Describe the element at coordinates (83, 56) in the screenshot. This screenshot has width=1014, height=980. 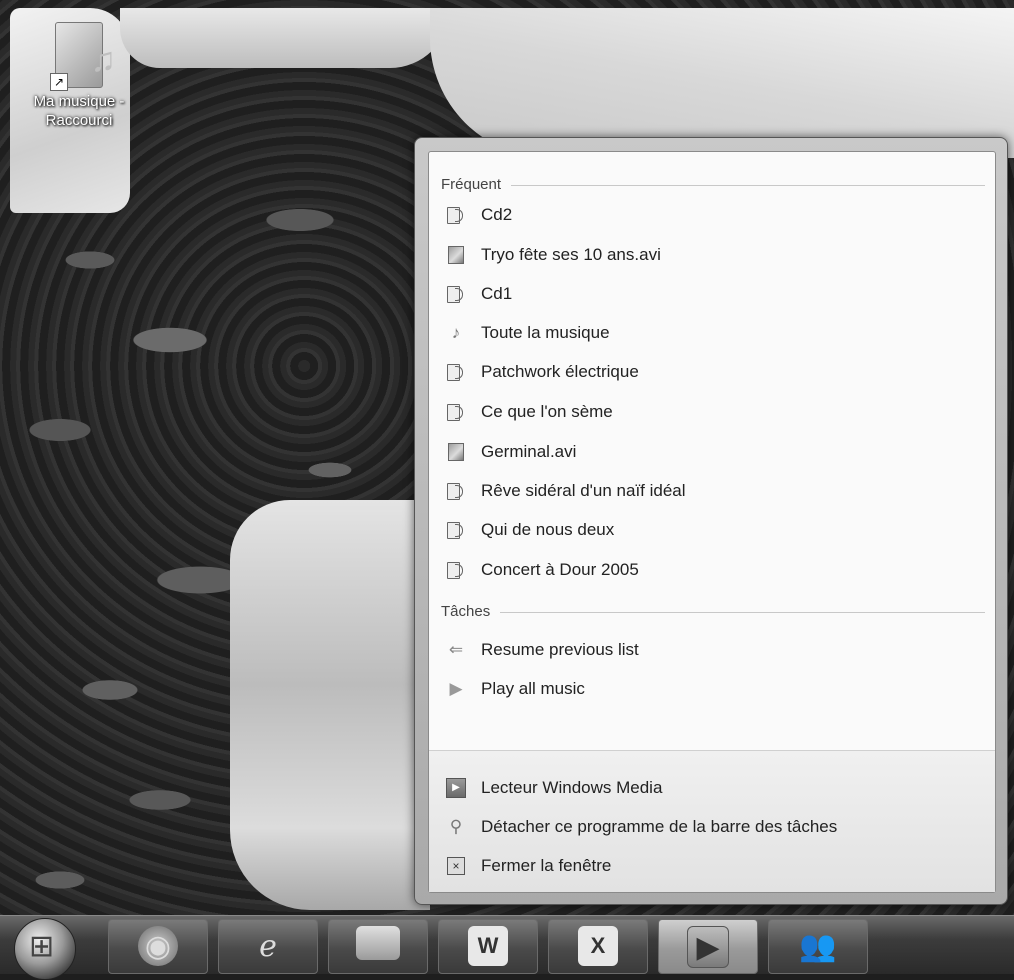
I see `music-folder-icon: ↗` at that location.